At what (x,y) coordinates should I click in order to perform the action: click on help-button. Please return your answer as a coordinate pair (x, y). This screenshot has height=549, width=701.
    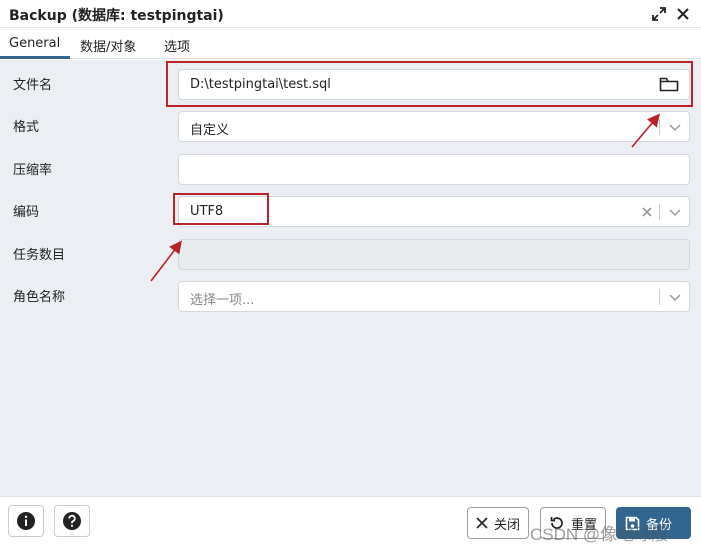
    Looking at the image, I should click on (72, 521).